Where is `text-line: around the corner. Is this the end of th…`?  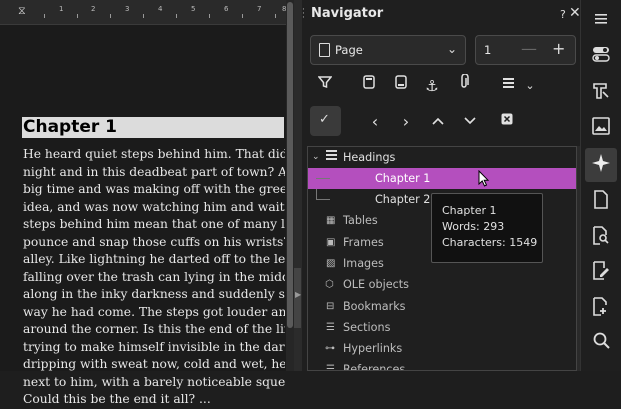
text-line: around the corner. Is this the end of th… is located at coordinates (154, 329).